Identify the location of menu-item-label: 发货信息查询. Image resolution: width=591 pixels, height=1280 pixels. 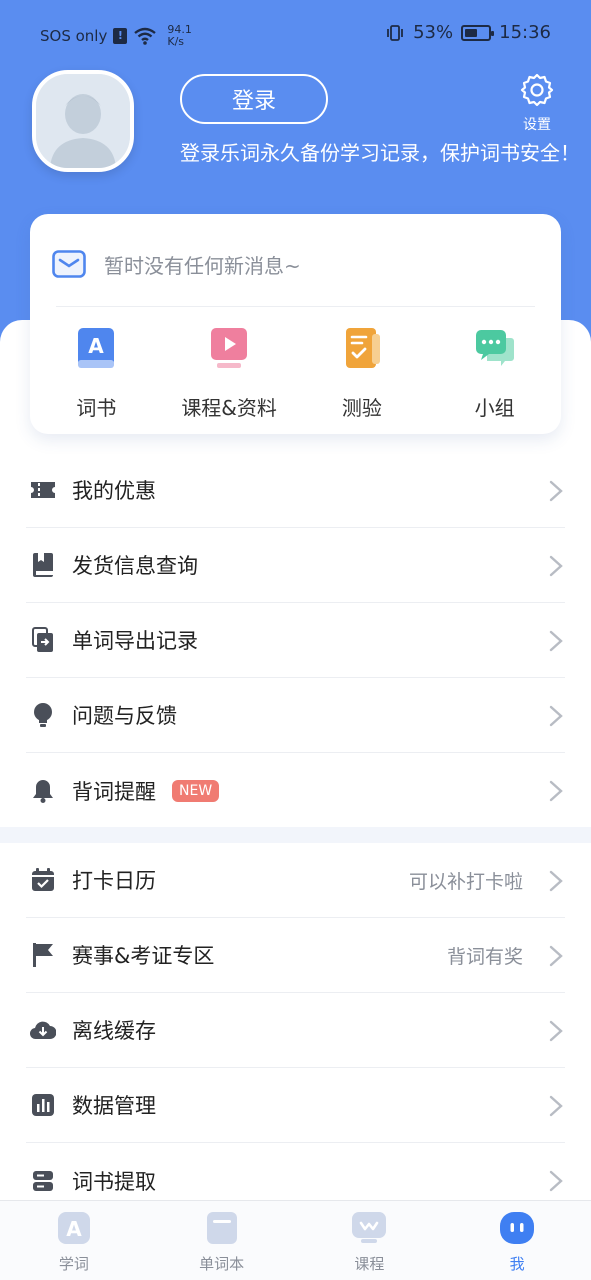
(135, 566).